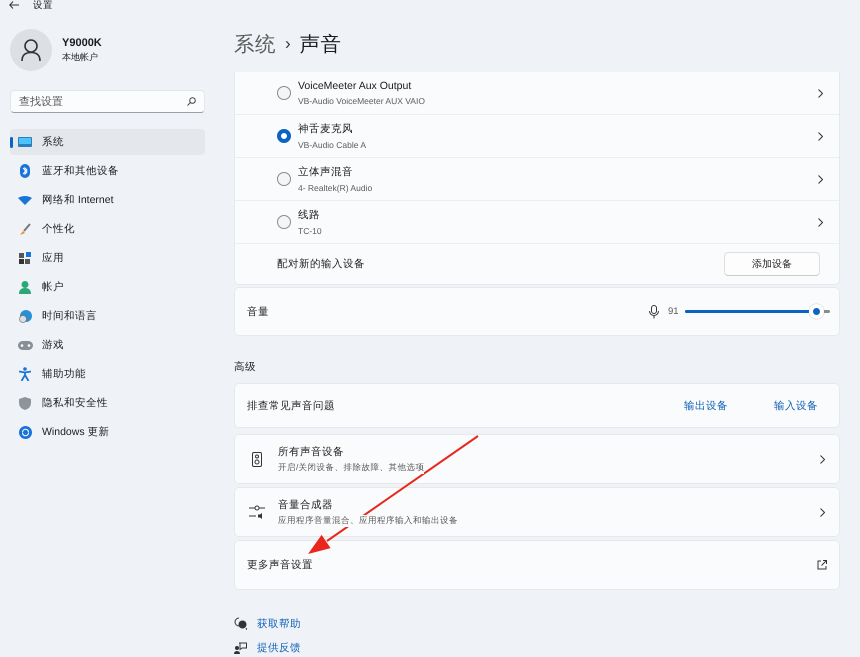 This screenshot has height=657, width=860. Describe the element at coordinates (333, 145) in the screenshot. I see `device-detail: VB-Audio Cable A` at that location.